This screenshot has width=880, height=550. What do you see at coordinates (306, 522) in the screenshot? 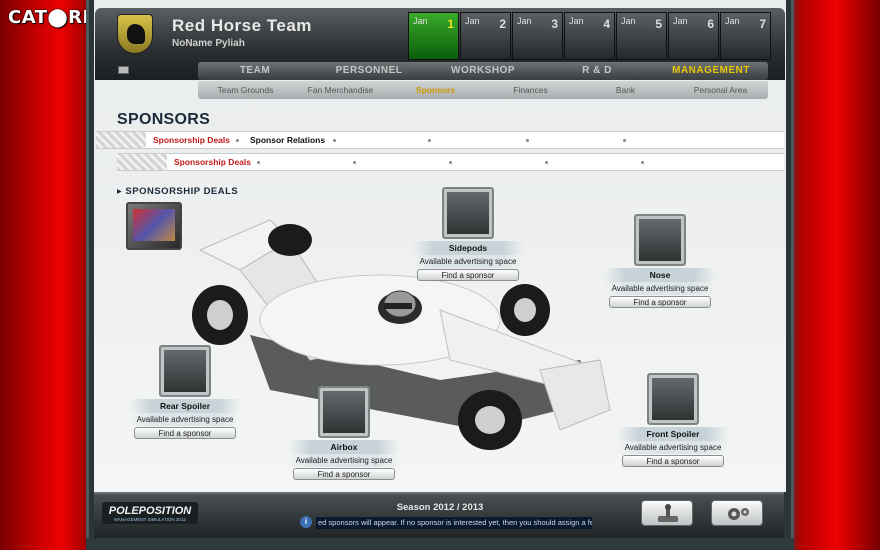
I see `info-icon: i` at bounding box center [306, 522].